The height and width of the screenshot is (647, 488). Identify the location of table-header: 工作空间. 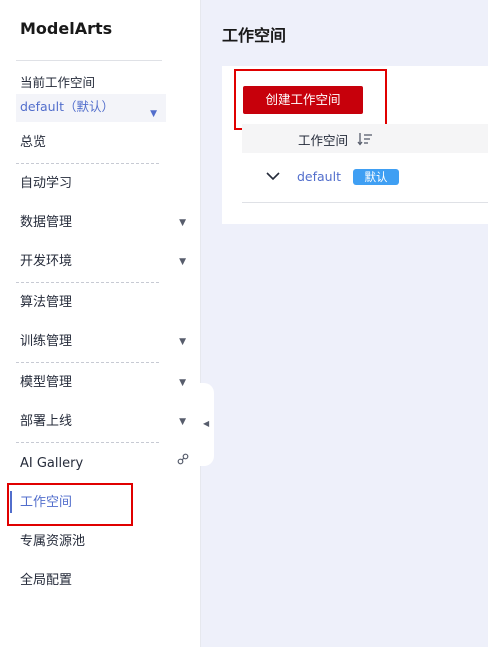
(365, 138).